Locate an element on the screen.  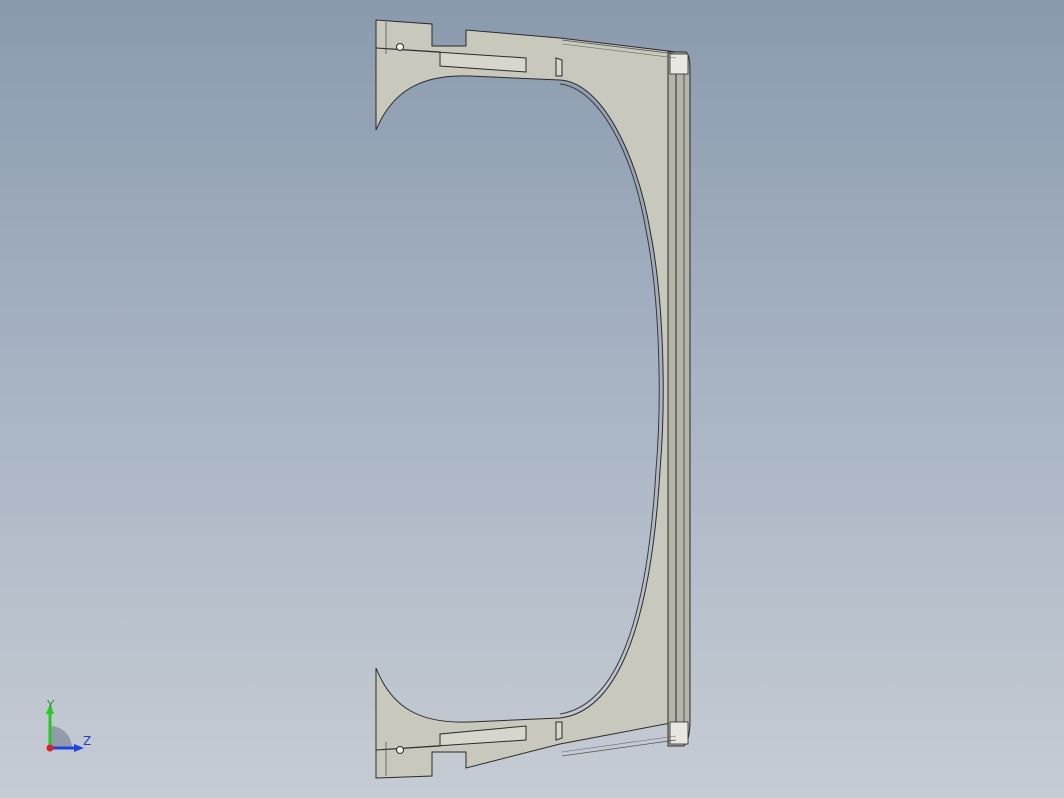
y-axis-label: Y is located at coordinates (51, 705).